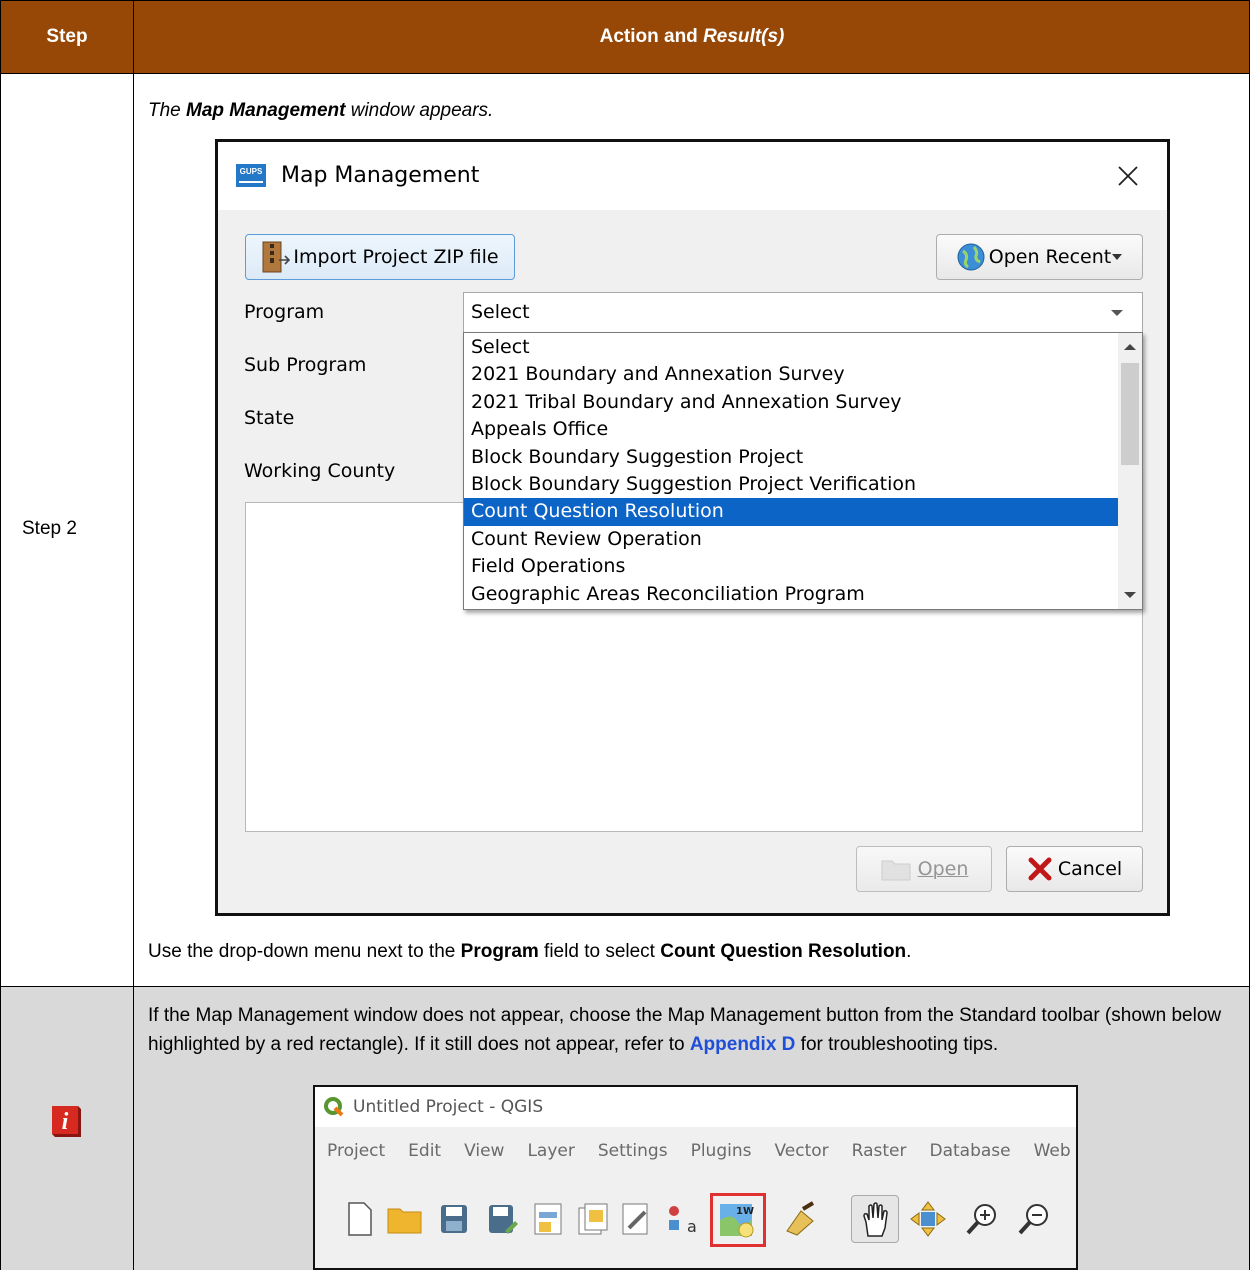 Image resolution: width=1250 pixels, height=1270 pixels. Describe the element at coordinates (791, 594) in the screenshot. I see `dropdown-option: Geographic Areas Reconciliation Program` at that location.